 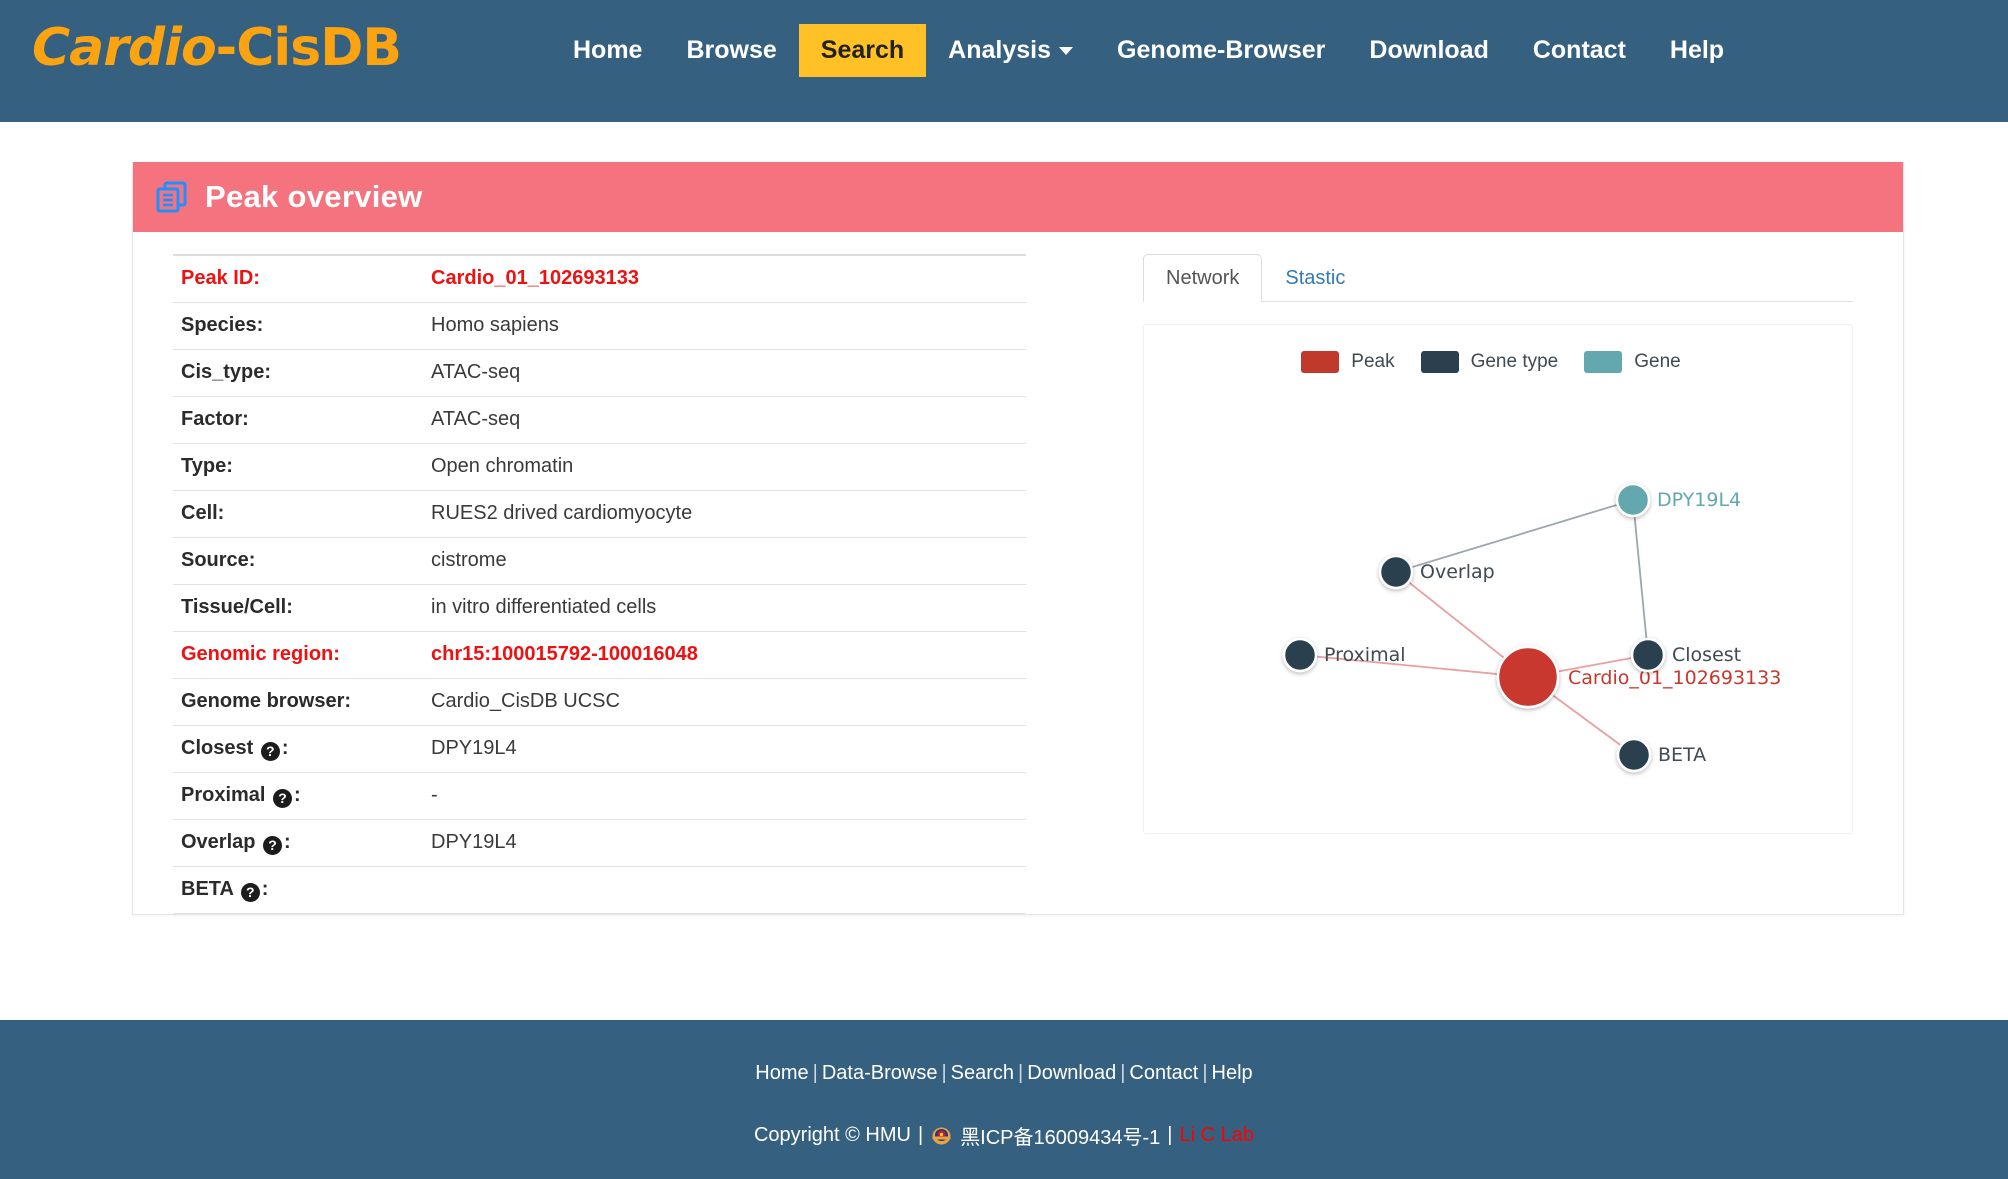 I want to click on info-value-cis-type: ATAC-seq, so click(x=724, y=373).